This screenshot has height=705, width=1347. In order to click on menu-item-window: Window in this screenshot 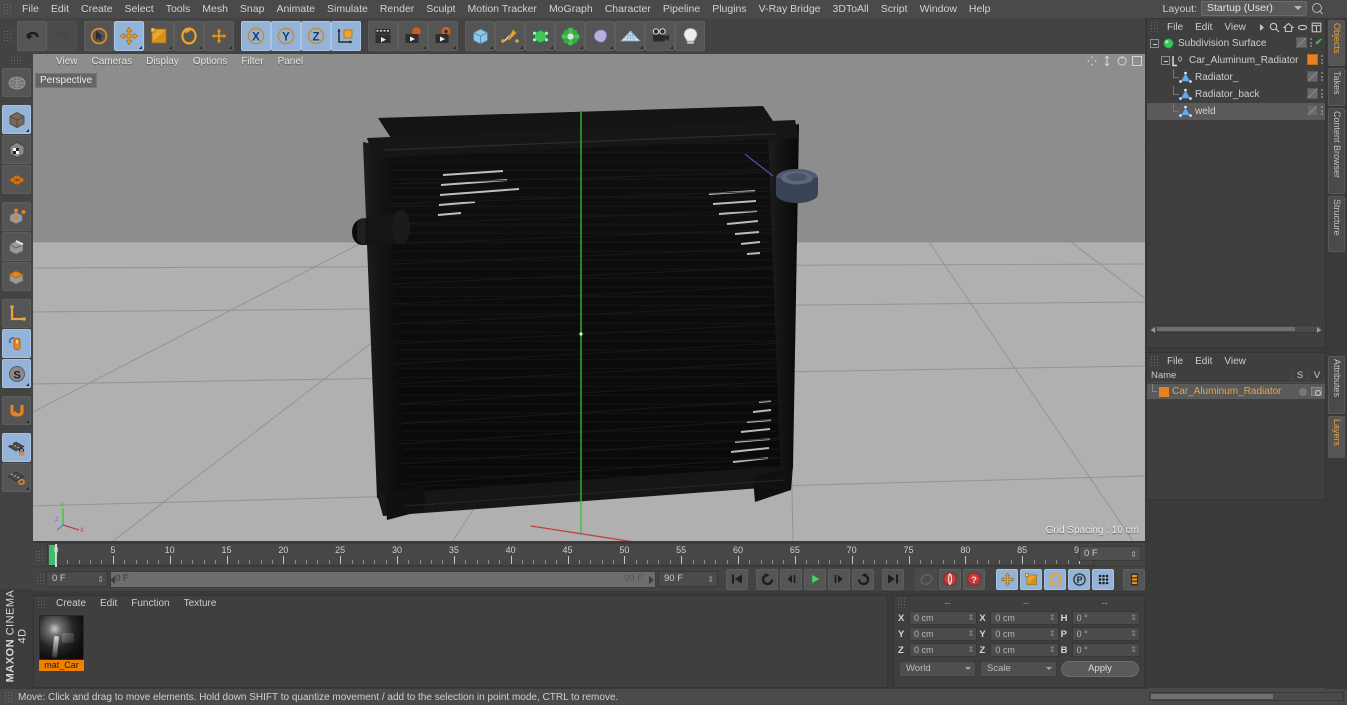, I will do `click(938, 9)`.